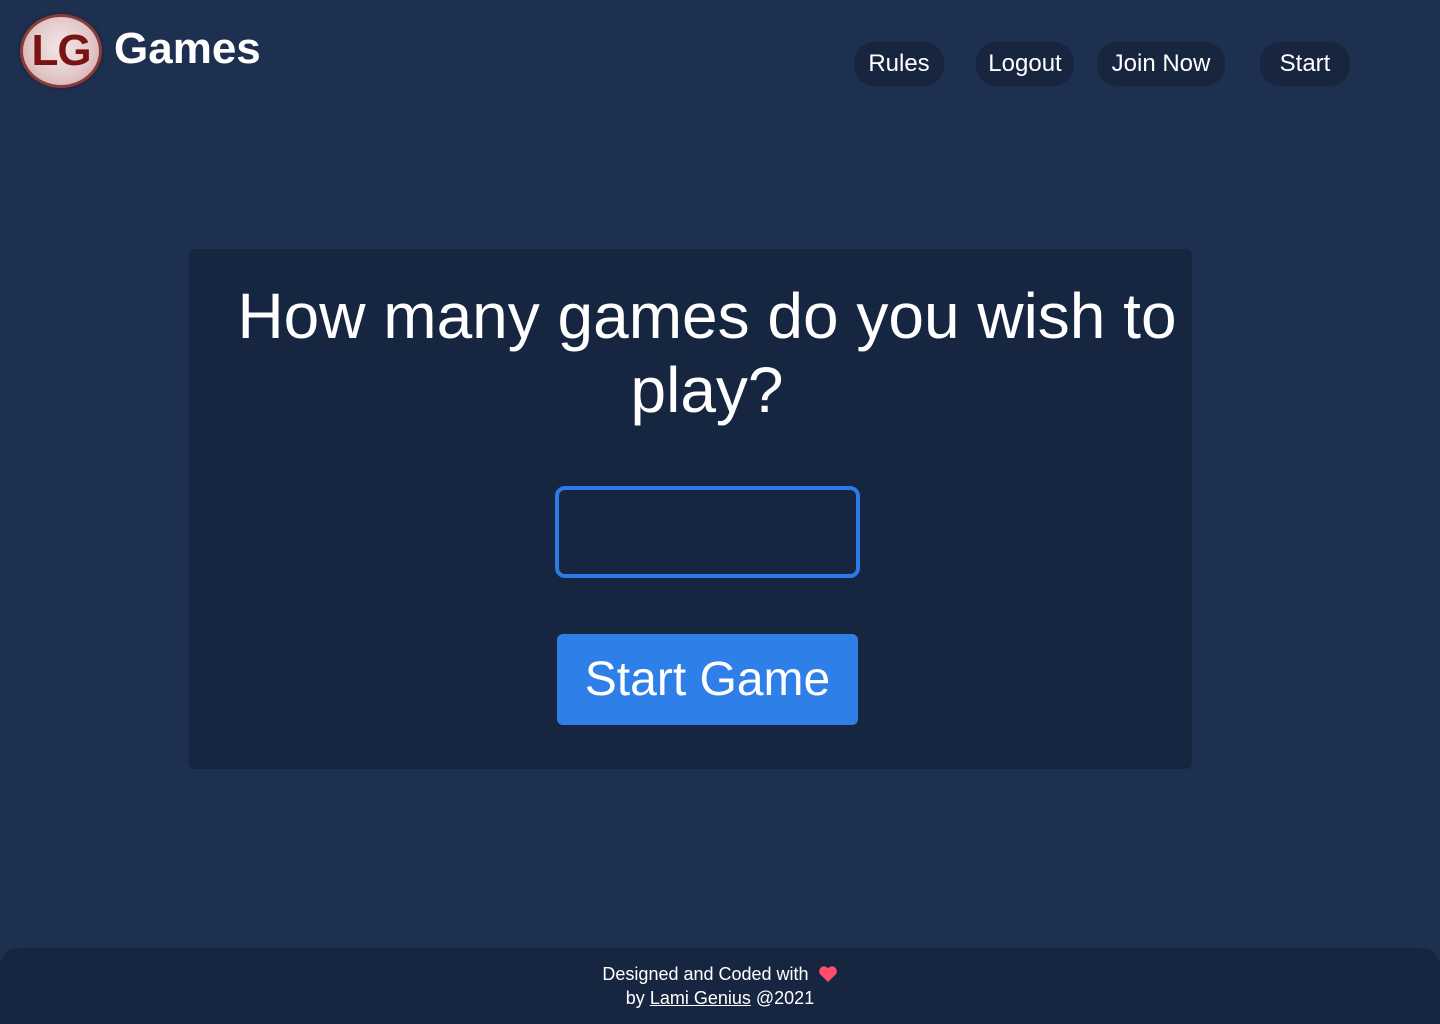 The height and width of the screenshot is (1024, 1440). What do you see at coordinates (635, 998) in the screenshot?
I see `footer-by-text: by` at bounding box center [635, 998].